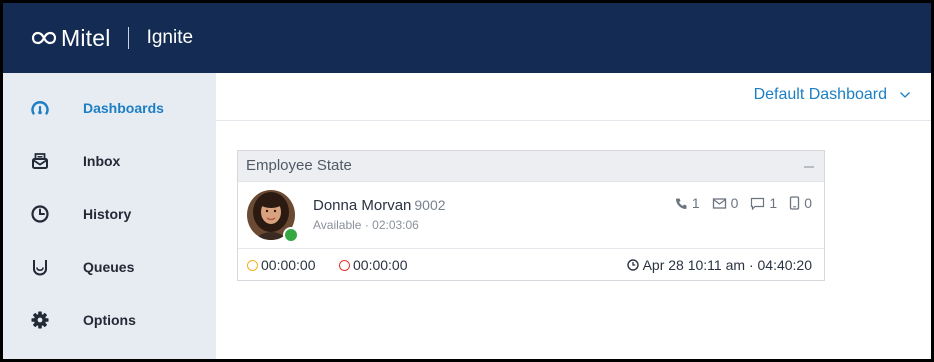  What do you see at coordinates (40, 161) in the screenshot?
I see `inbox-icon` at bounding box center [40, 161].